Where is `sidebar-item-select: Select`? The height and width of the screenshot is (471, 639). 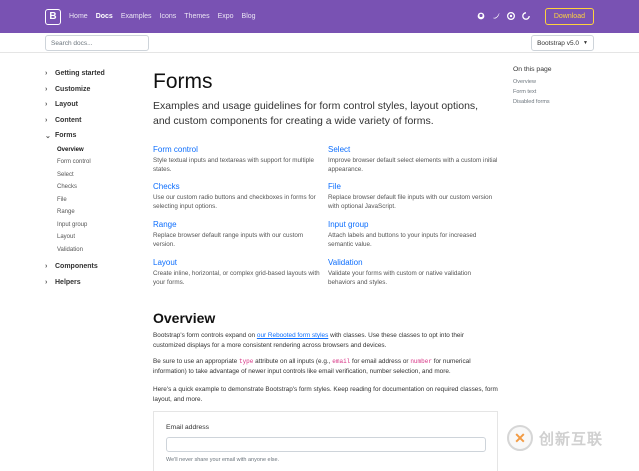 sidebar-item-select: Select is located at coordinates (92, 175).